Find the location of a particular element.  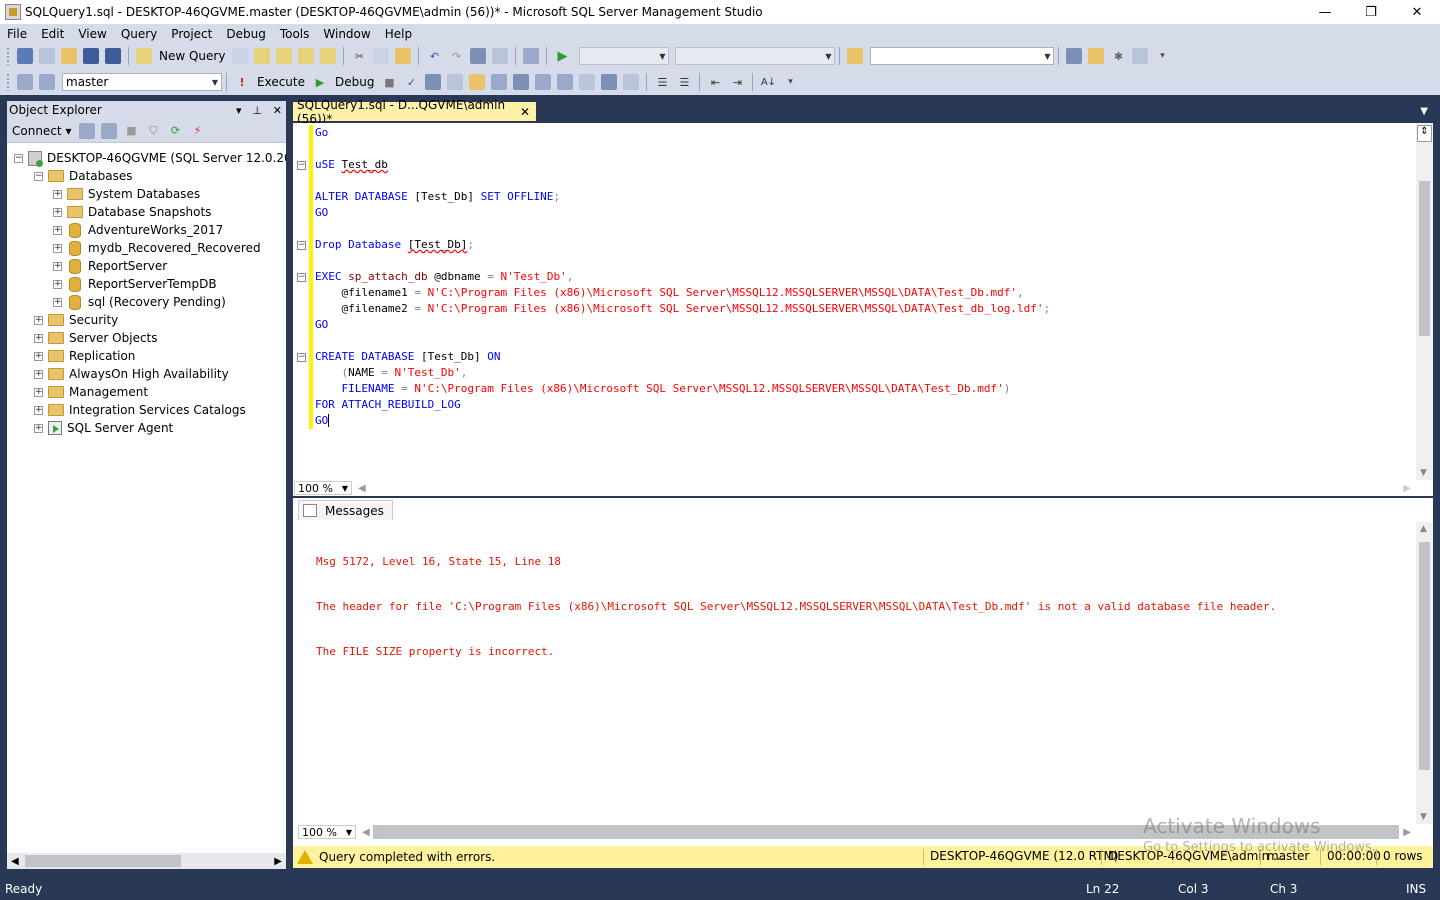

analysis-mdx-query-icon is located at coordinates (262, 56).